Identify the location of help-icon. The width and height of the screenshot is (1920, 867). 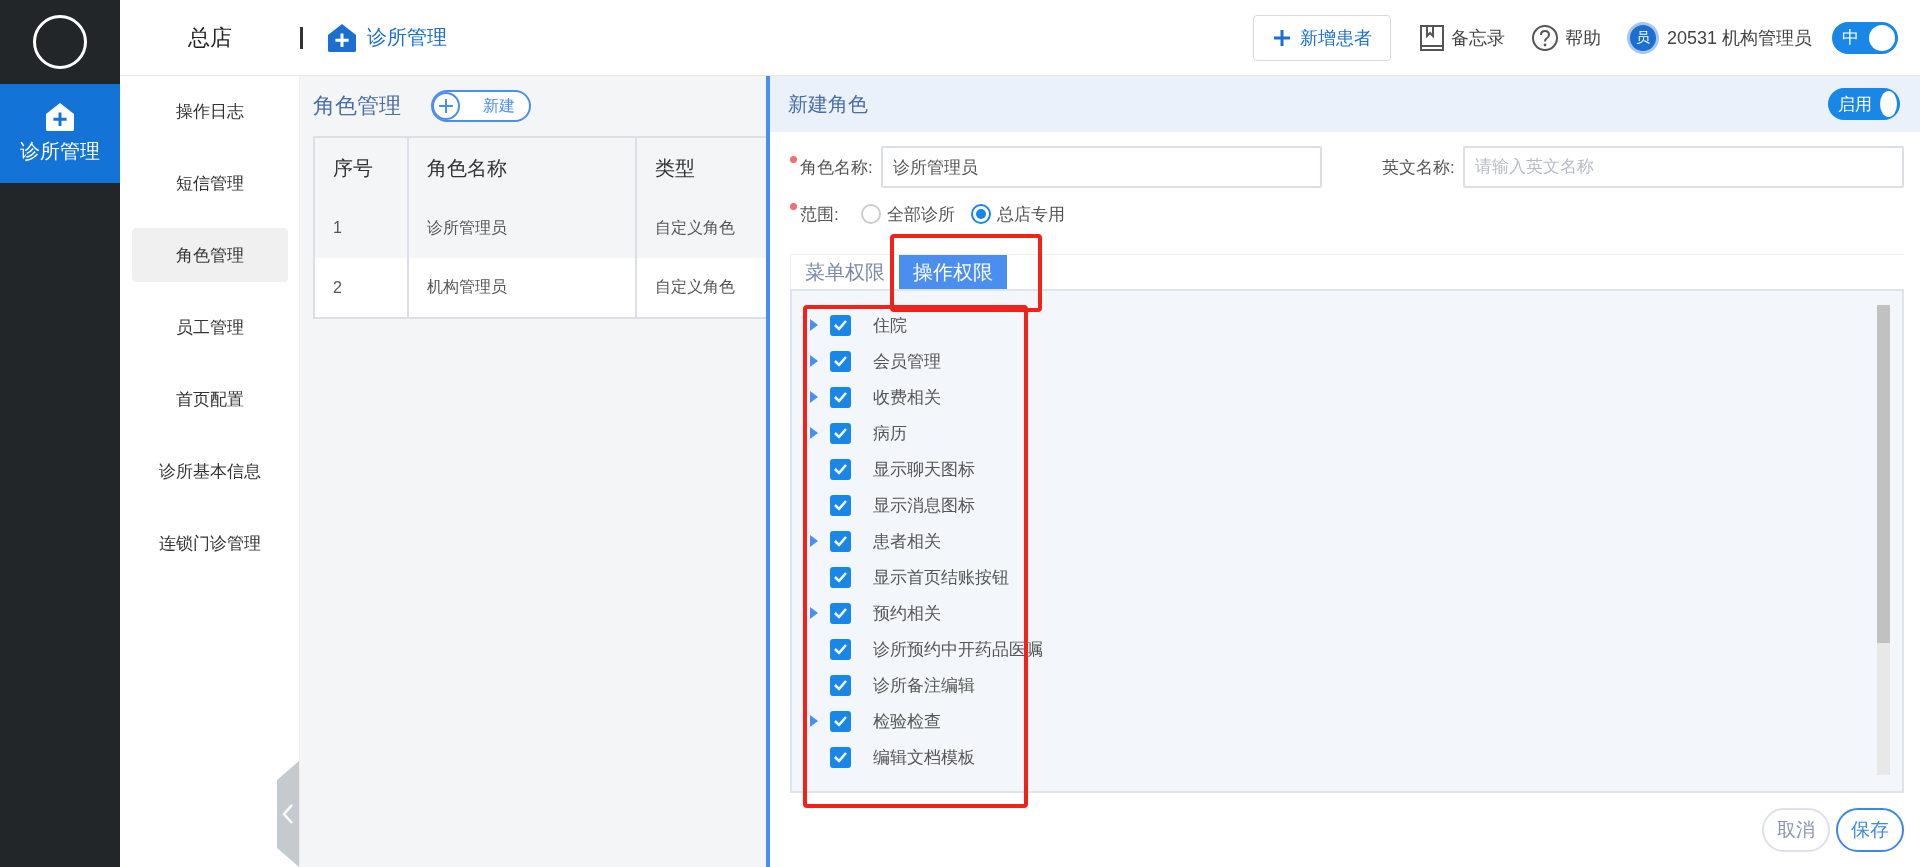
(1544, 37).